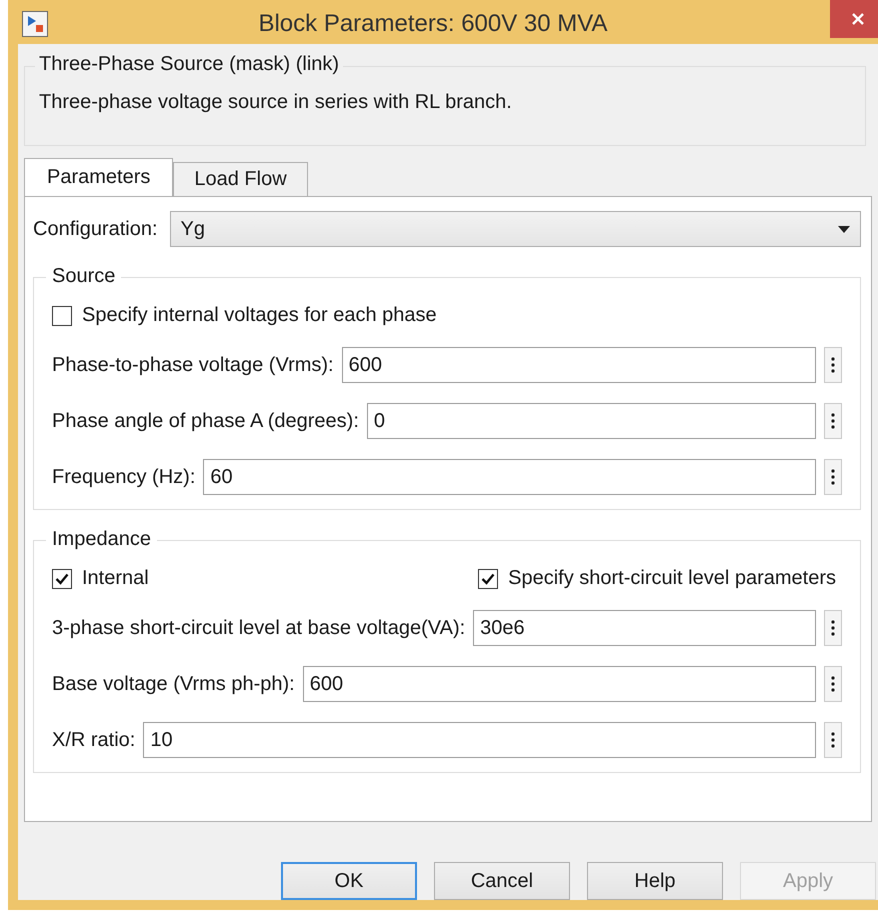 This screenshot has height=918, width=878. Describe the element at coordinates (240, 179) in the screenshot. I see `tab: Load Flow` at that location.